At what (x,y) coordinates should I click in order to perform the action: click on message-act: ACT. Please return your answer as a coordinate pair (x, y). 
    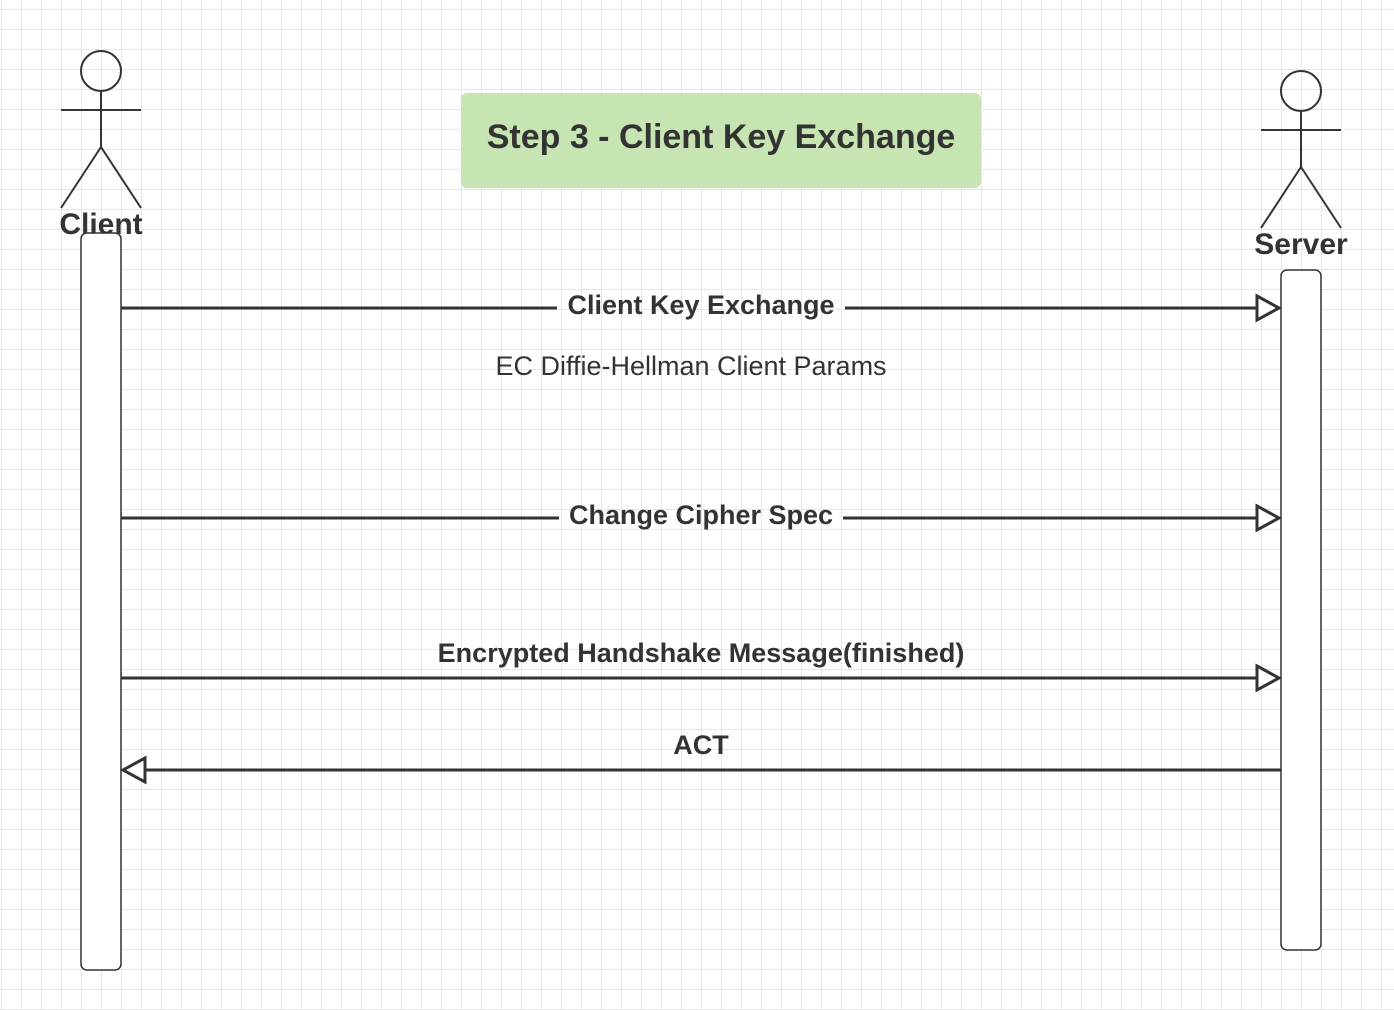
    Looking at the image, I should click on (700, 757).